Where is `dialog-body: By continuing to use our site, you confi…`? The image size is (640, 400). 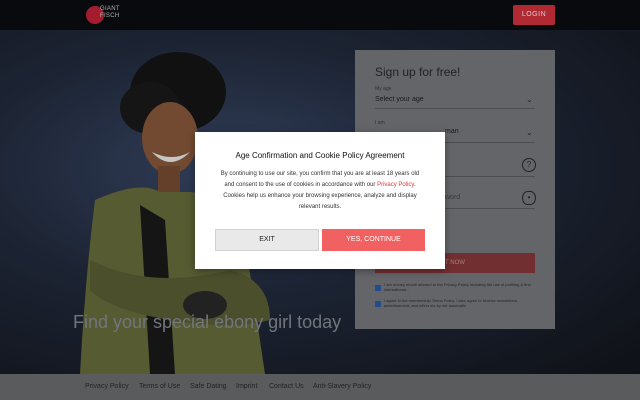
dialog-body: By continuing to use our site, you confi… is located at coordinates (320, 191).